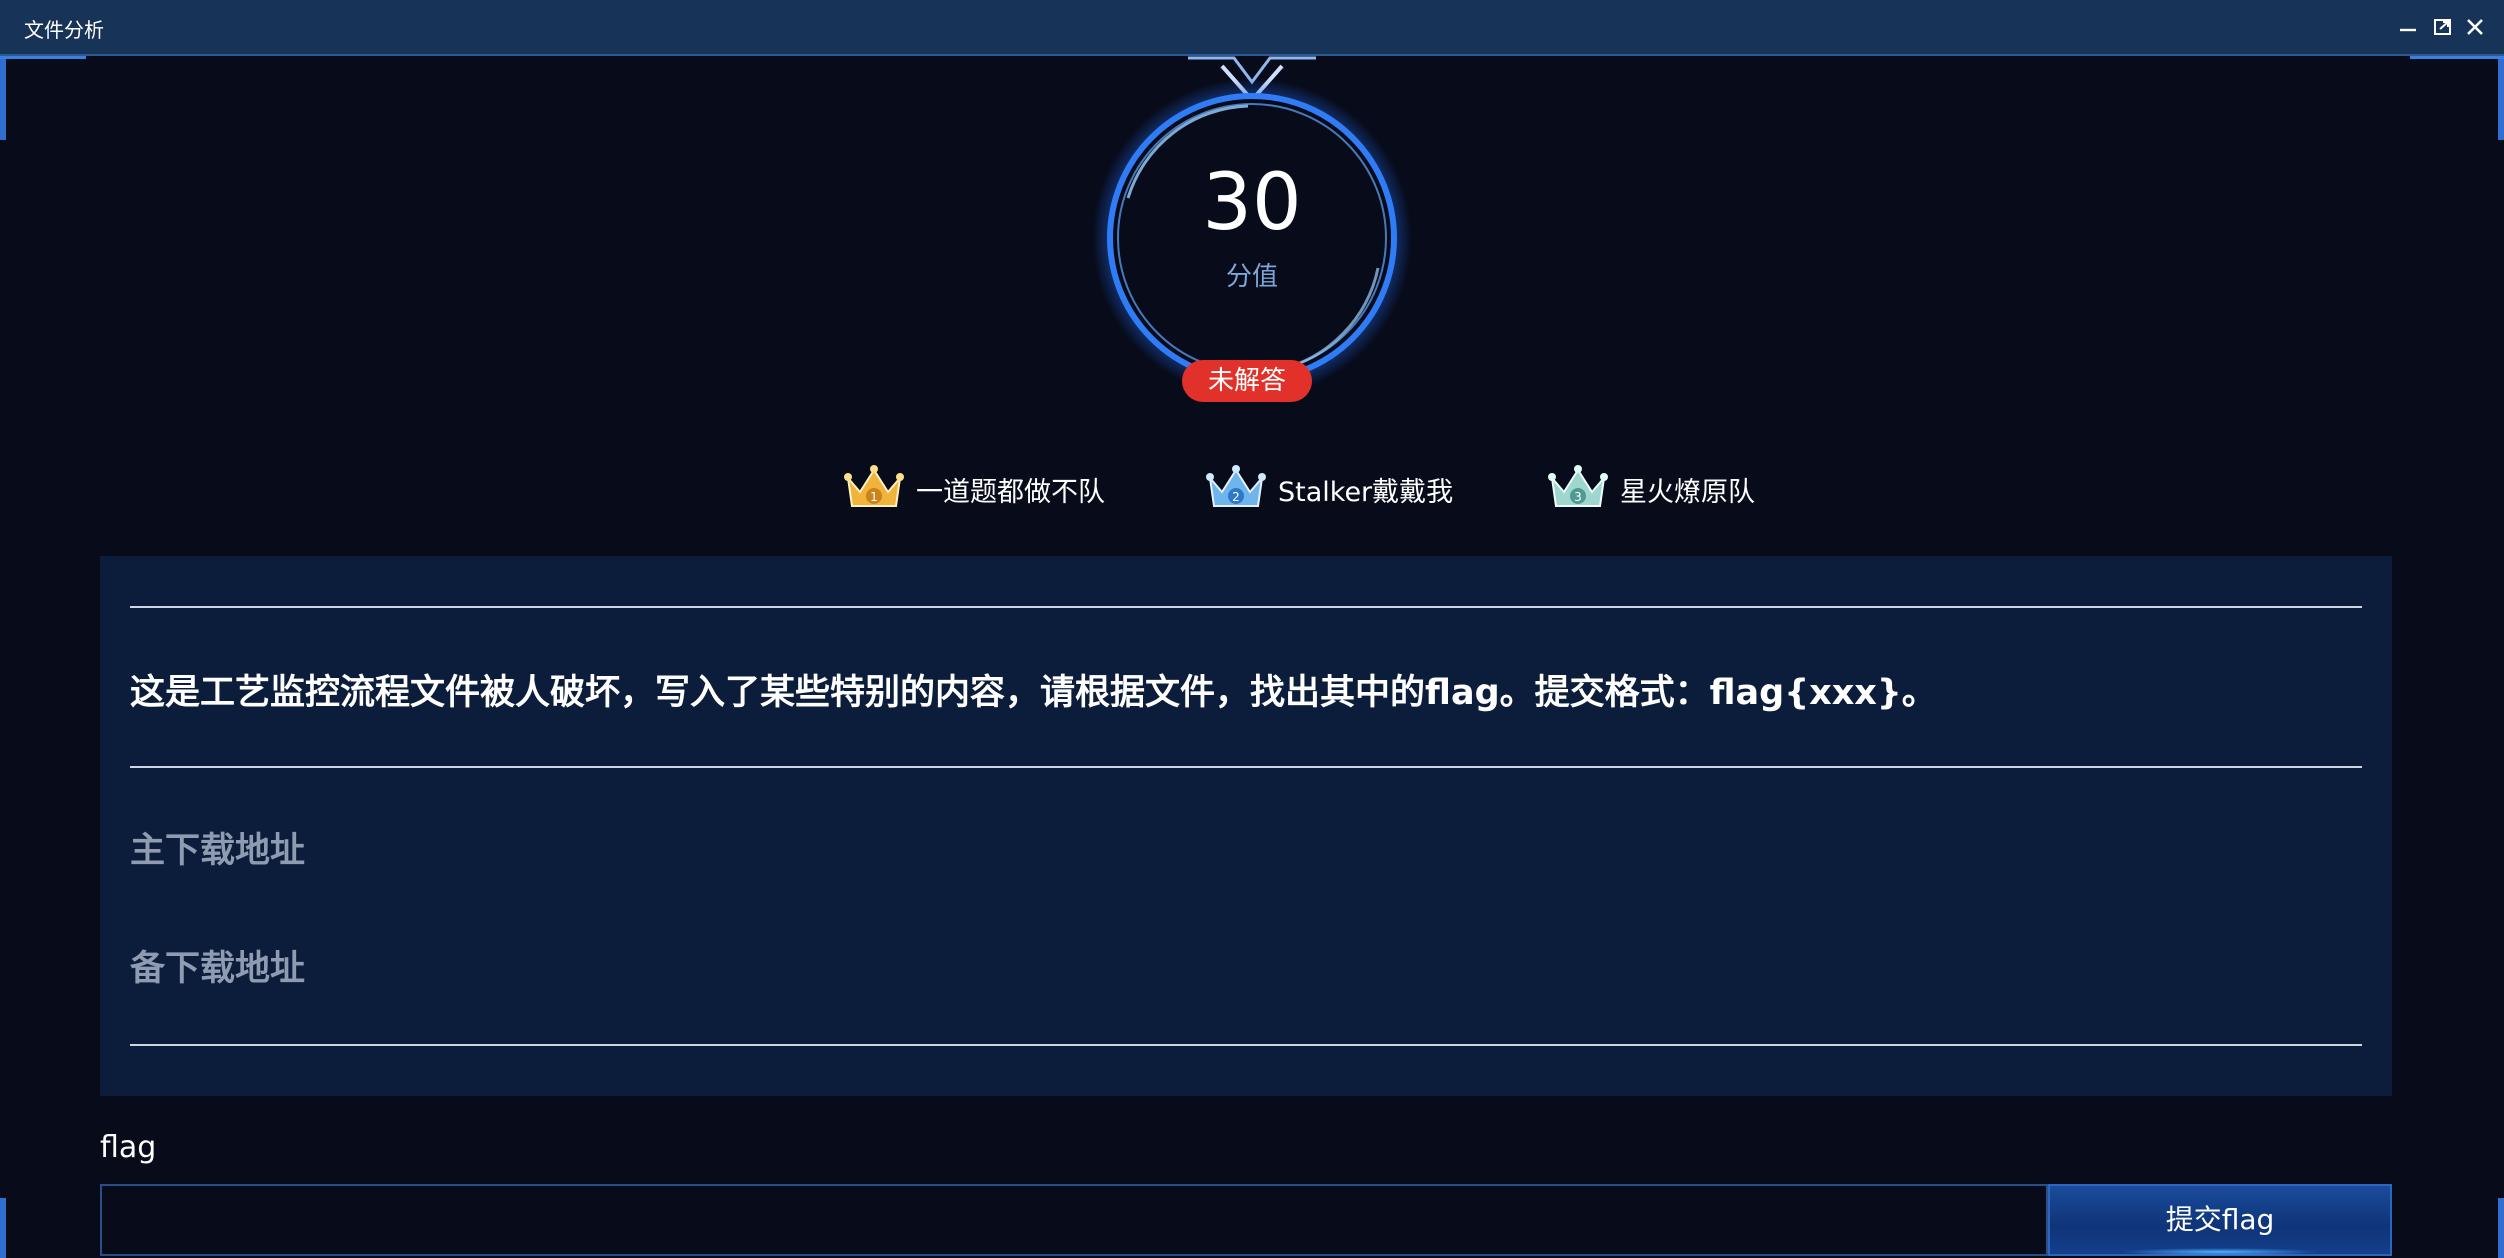  I want to click on ranking-team-name: Stalker戴戴我, so click(1366, 492).